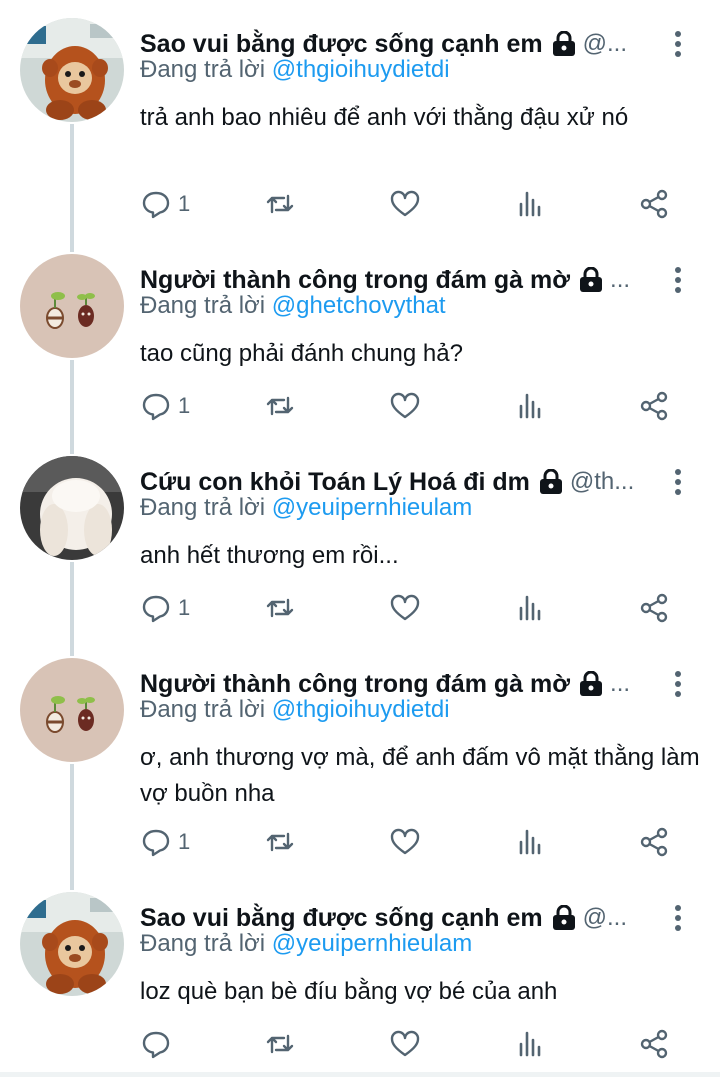 This screenshot has width=720, height=1077. What do you see at coordinates (301, 353) in the screenshot?
I see `tweet-text: tao cũng phải đánh chung hả?` at bounding box center [301, 353].